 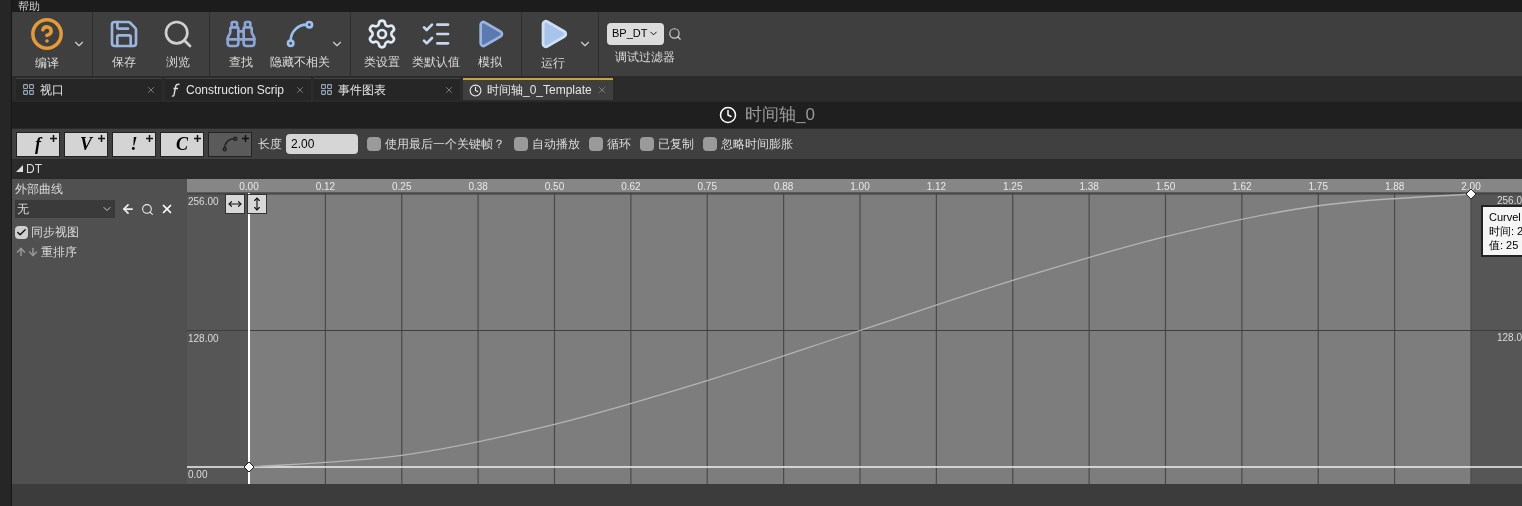 I want to click on time-tick-label: 1.50, so click(x=1165, y=186).